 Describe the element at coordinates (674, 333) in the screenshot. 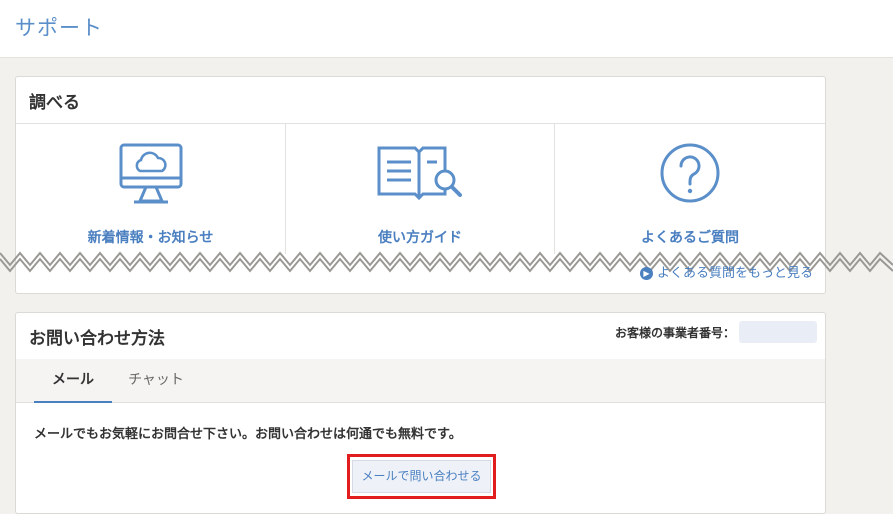

I see `business-number-label: お客様の事業者番号：` at that location.